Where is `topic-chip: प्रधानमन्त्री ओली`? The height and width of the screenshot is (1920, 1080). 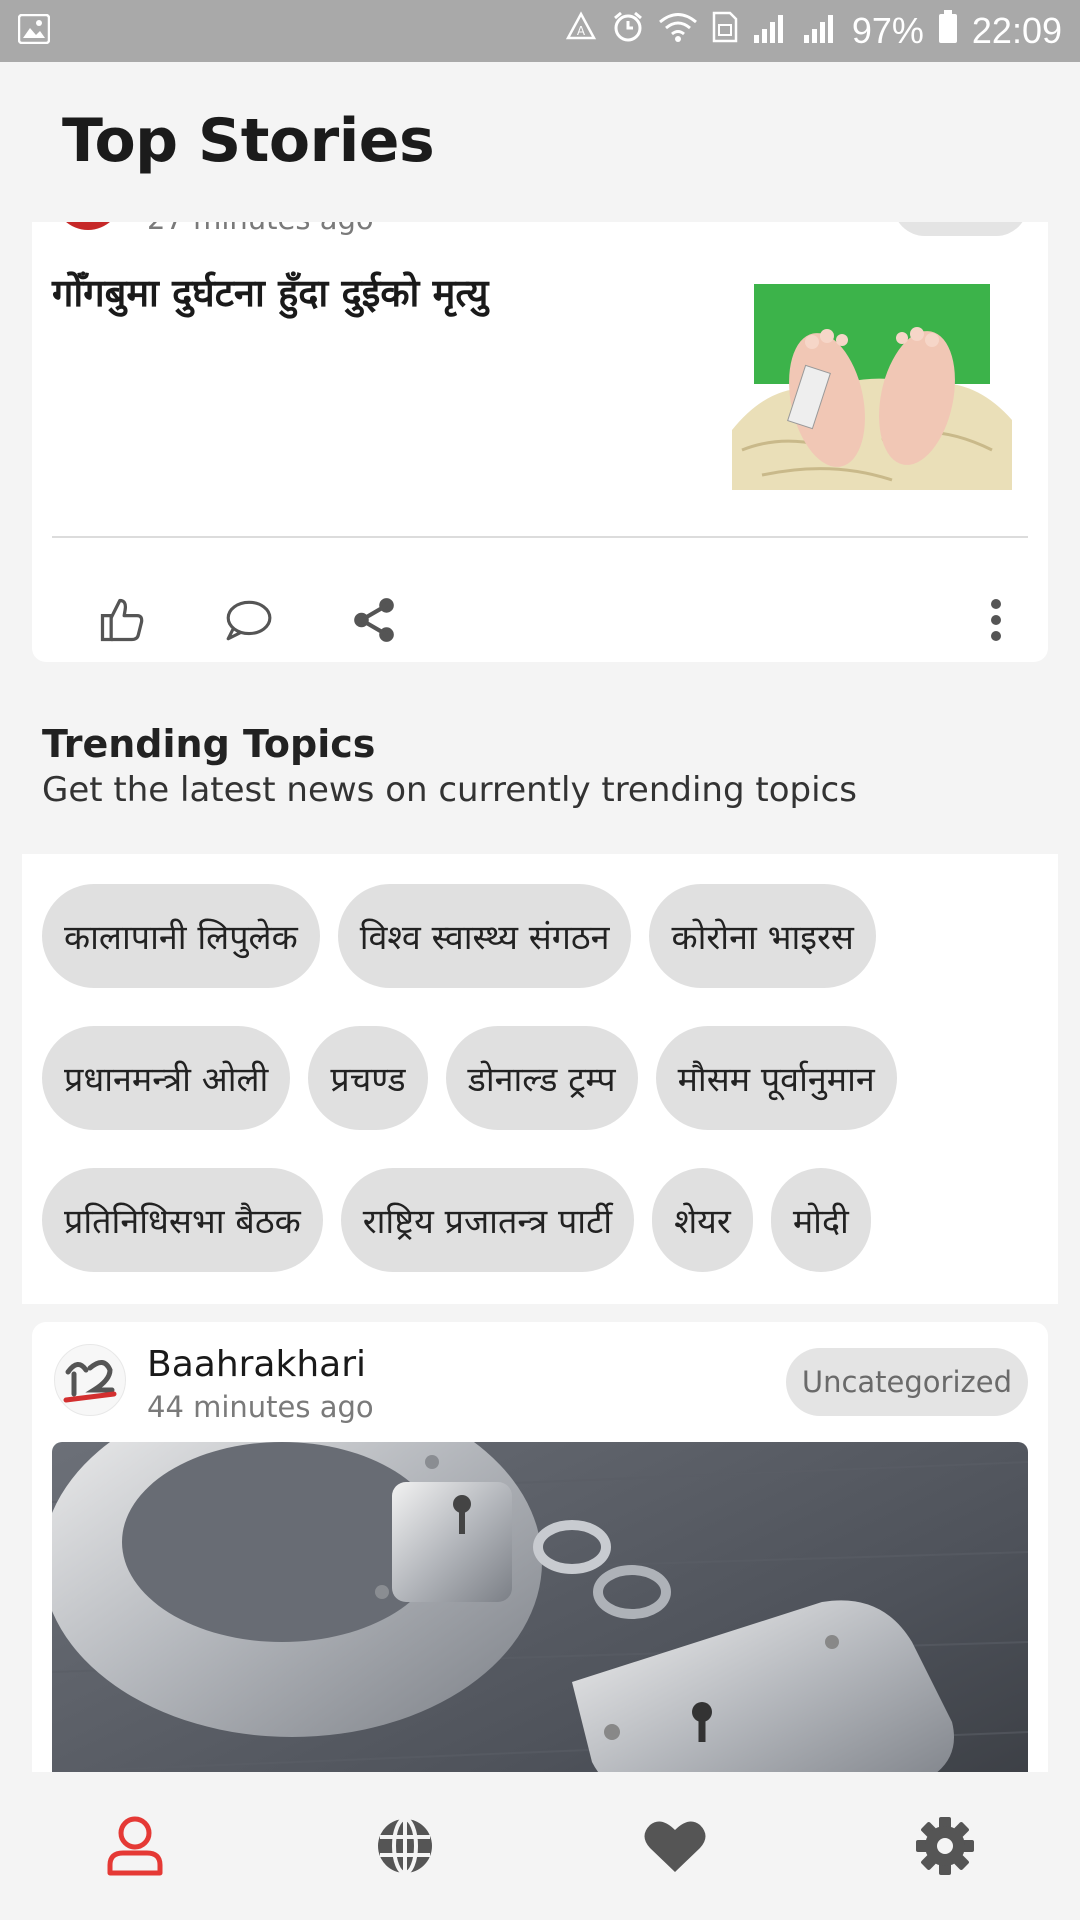 topic-chip: प्रधानमन्त्री ओली is located at coordinates (166, 1078).